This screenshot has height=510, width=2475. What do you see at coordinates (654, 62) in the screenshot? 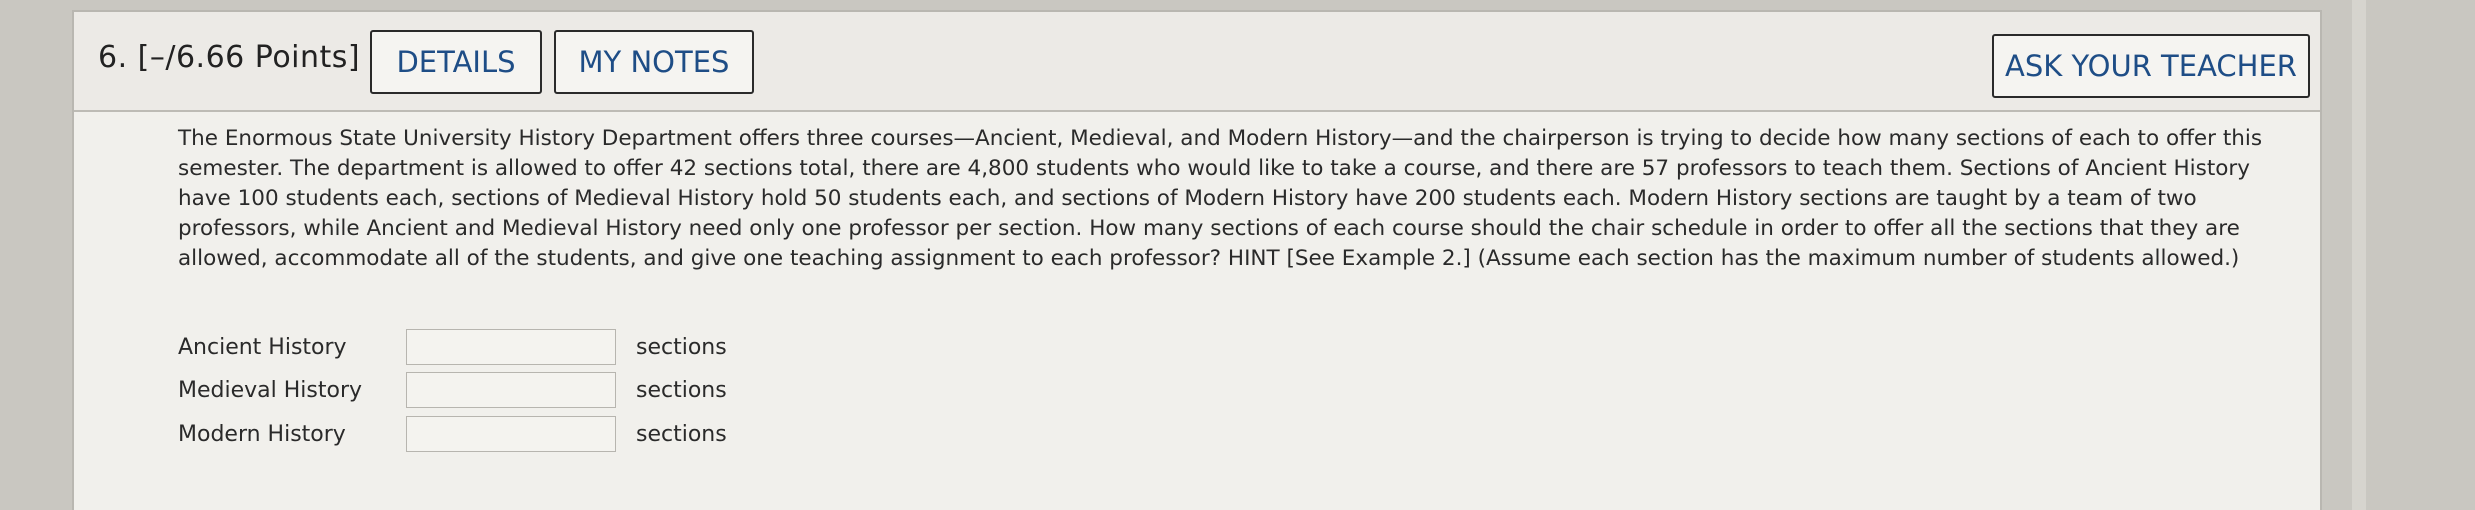
I see `my-notes-button: MY NOTES` at bounding box center [654, 62].